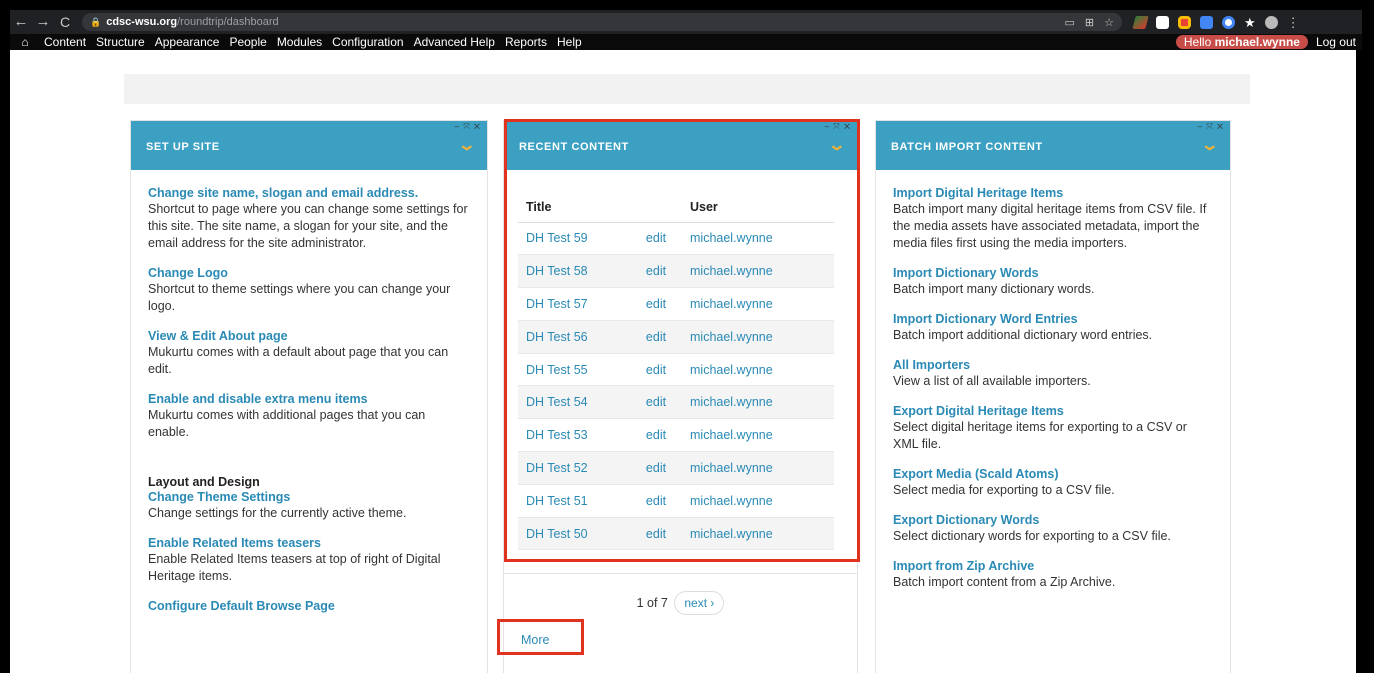  Describe the element at coordinates (43, 22) in the screenshot. I see `forward-arrow-icon: →` at that location.